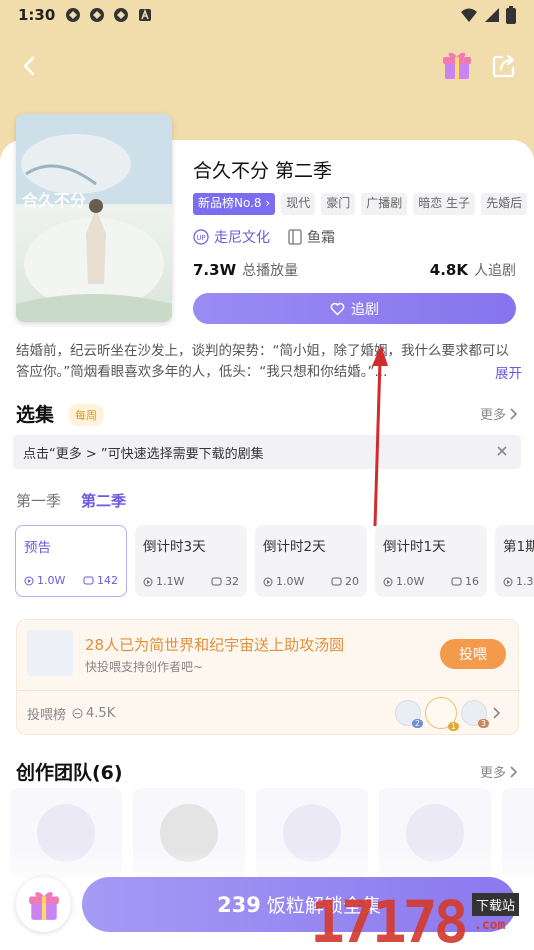 The height and width of the screenshot is (950, 534). I want to click on signal-icon, so click(492, 15).